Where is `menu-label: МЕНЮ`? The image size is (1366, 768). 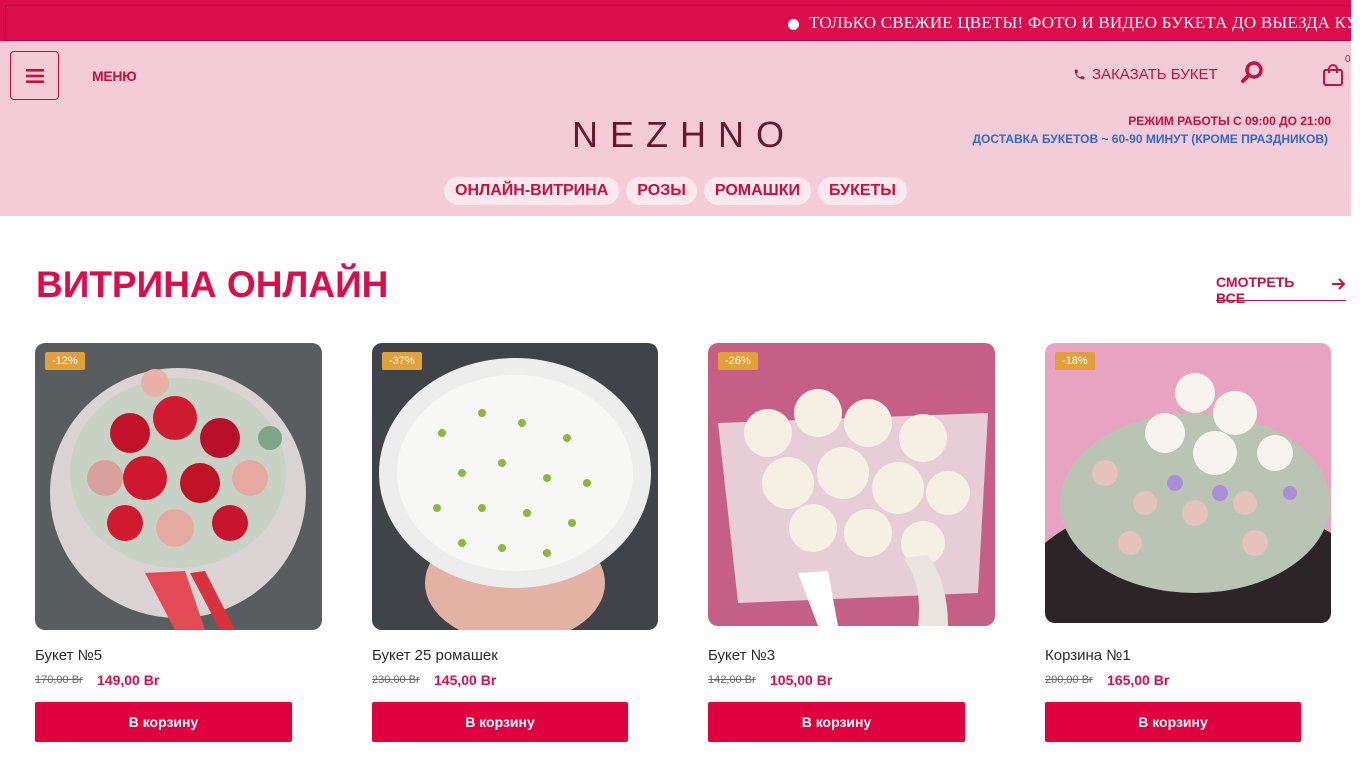
menu-label: МЕНЮ is located at coordinates (114, 76).